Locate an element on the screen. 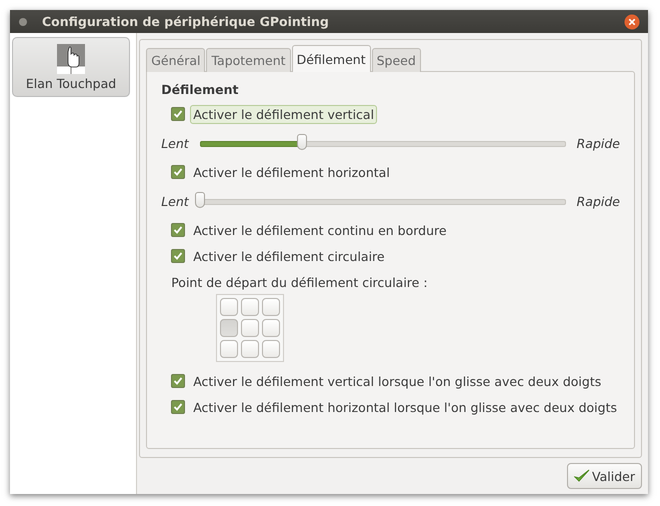 This screenshot has height=506, width=660. checkmark-icon is located at coordinates (582, 476).